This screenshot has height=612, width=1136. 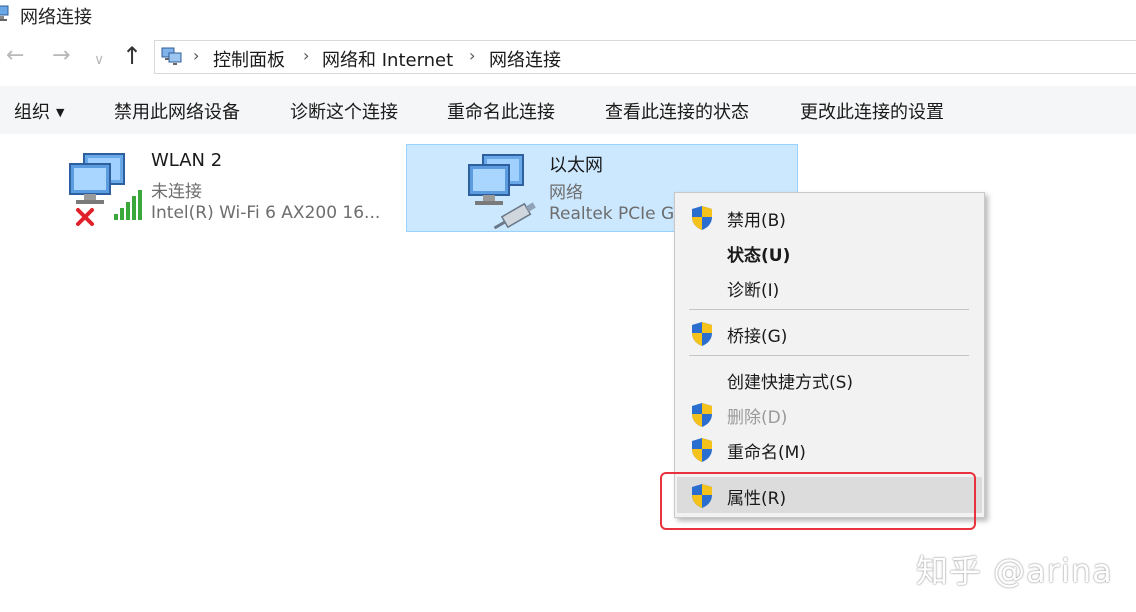 What do you see at coordinates (15, 56) in the screenshot?
I see `back-arrow-icon: ←` at bounding box center [15, 56].